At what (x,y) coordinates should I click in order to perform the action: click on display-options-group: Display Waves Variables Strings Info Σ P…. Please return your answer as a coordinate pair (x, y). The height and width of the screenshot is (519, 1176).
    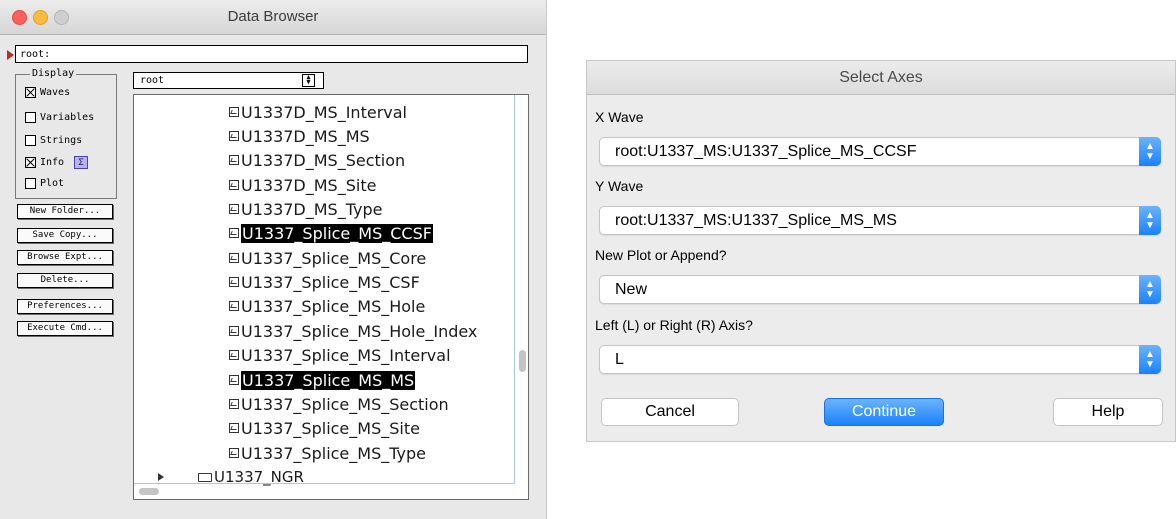
    Looking at the image, I should click on (66, 133).